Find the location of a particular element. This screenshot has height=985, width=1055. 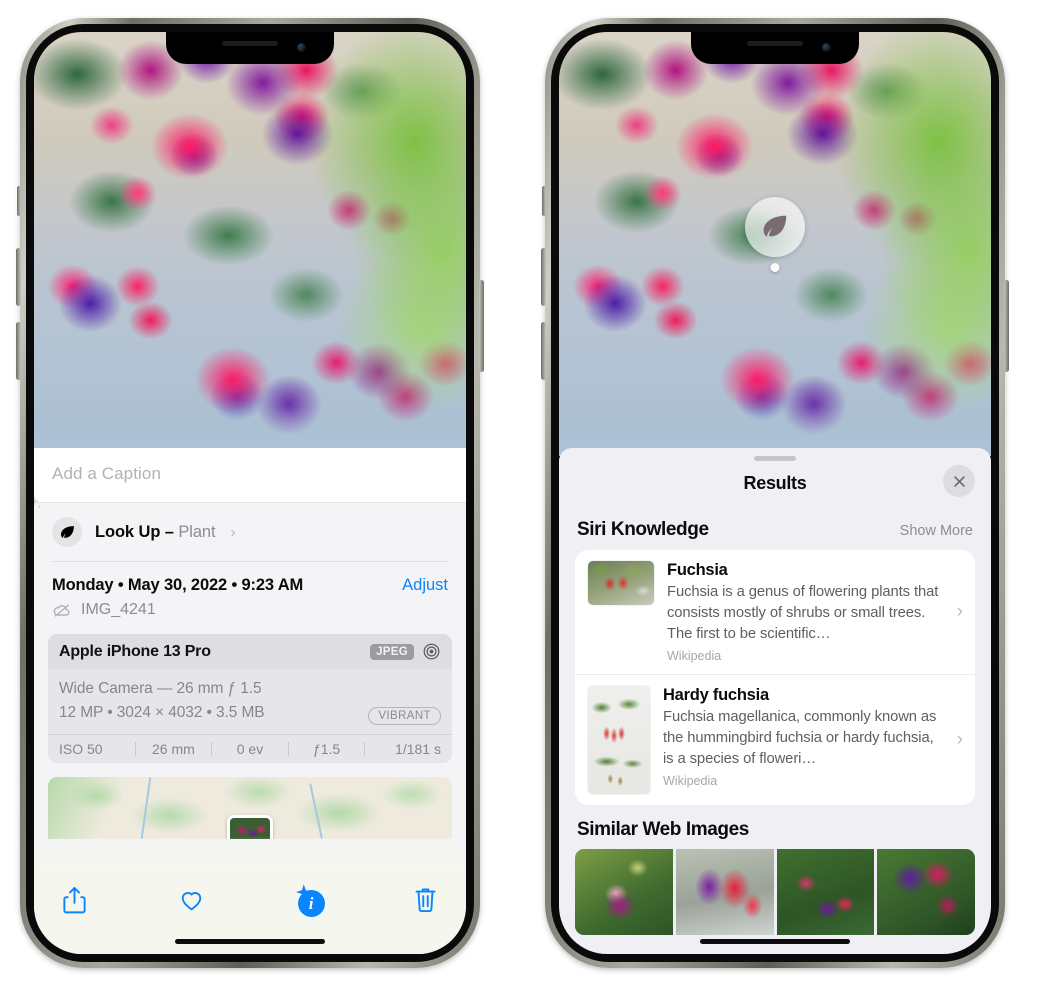

similar-web-images-title: Similar Web Images is located at coordinates (663, 829).